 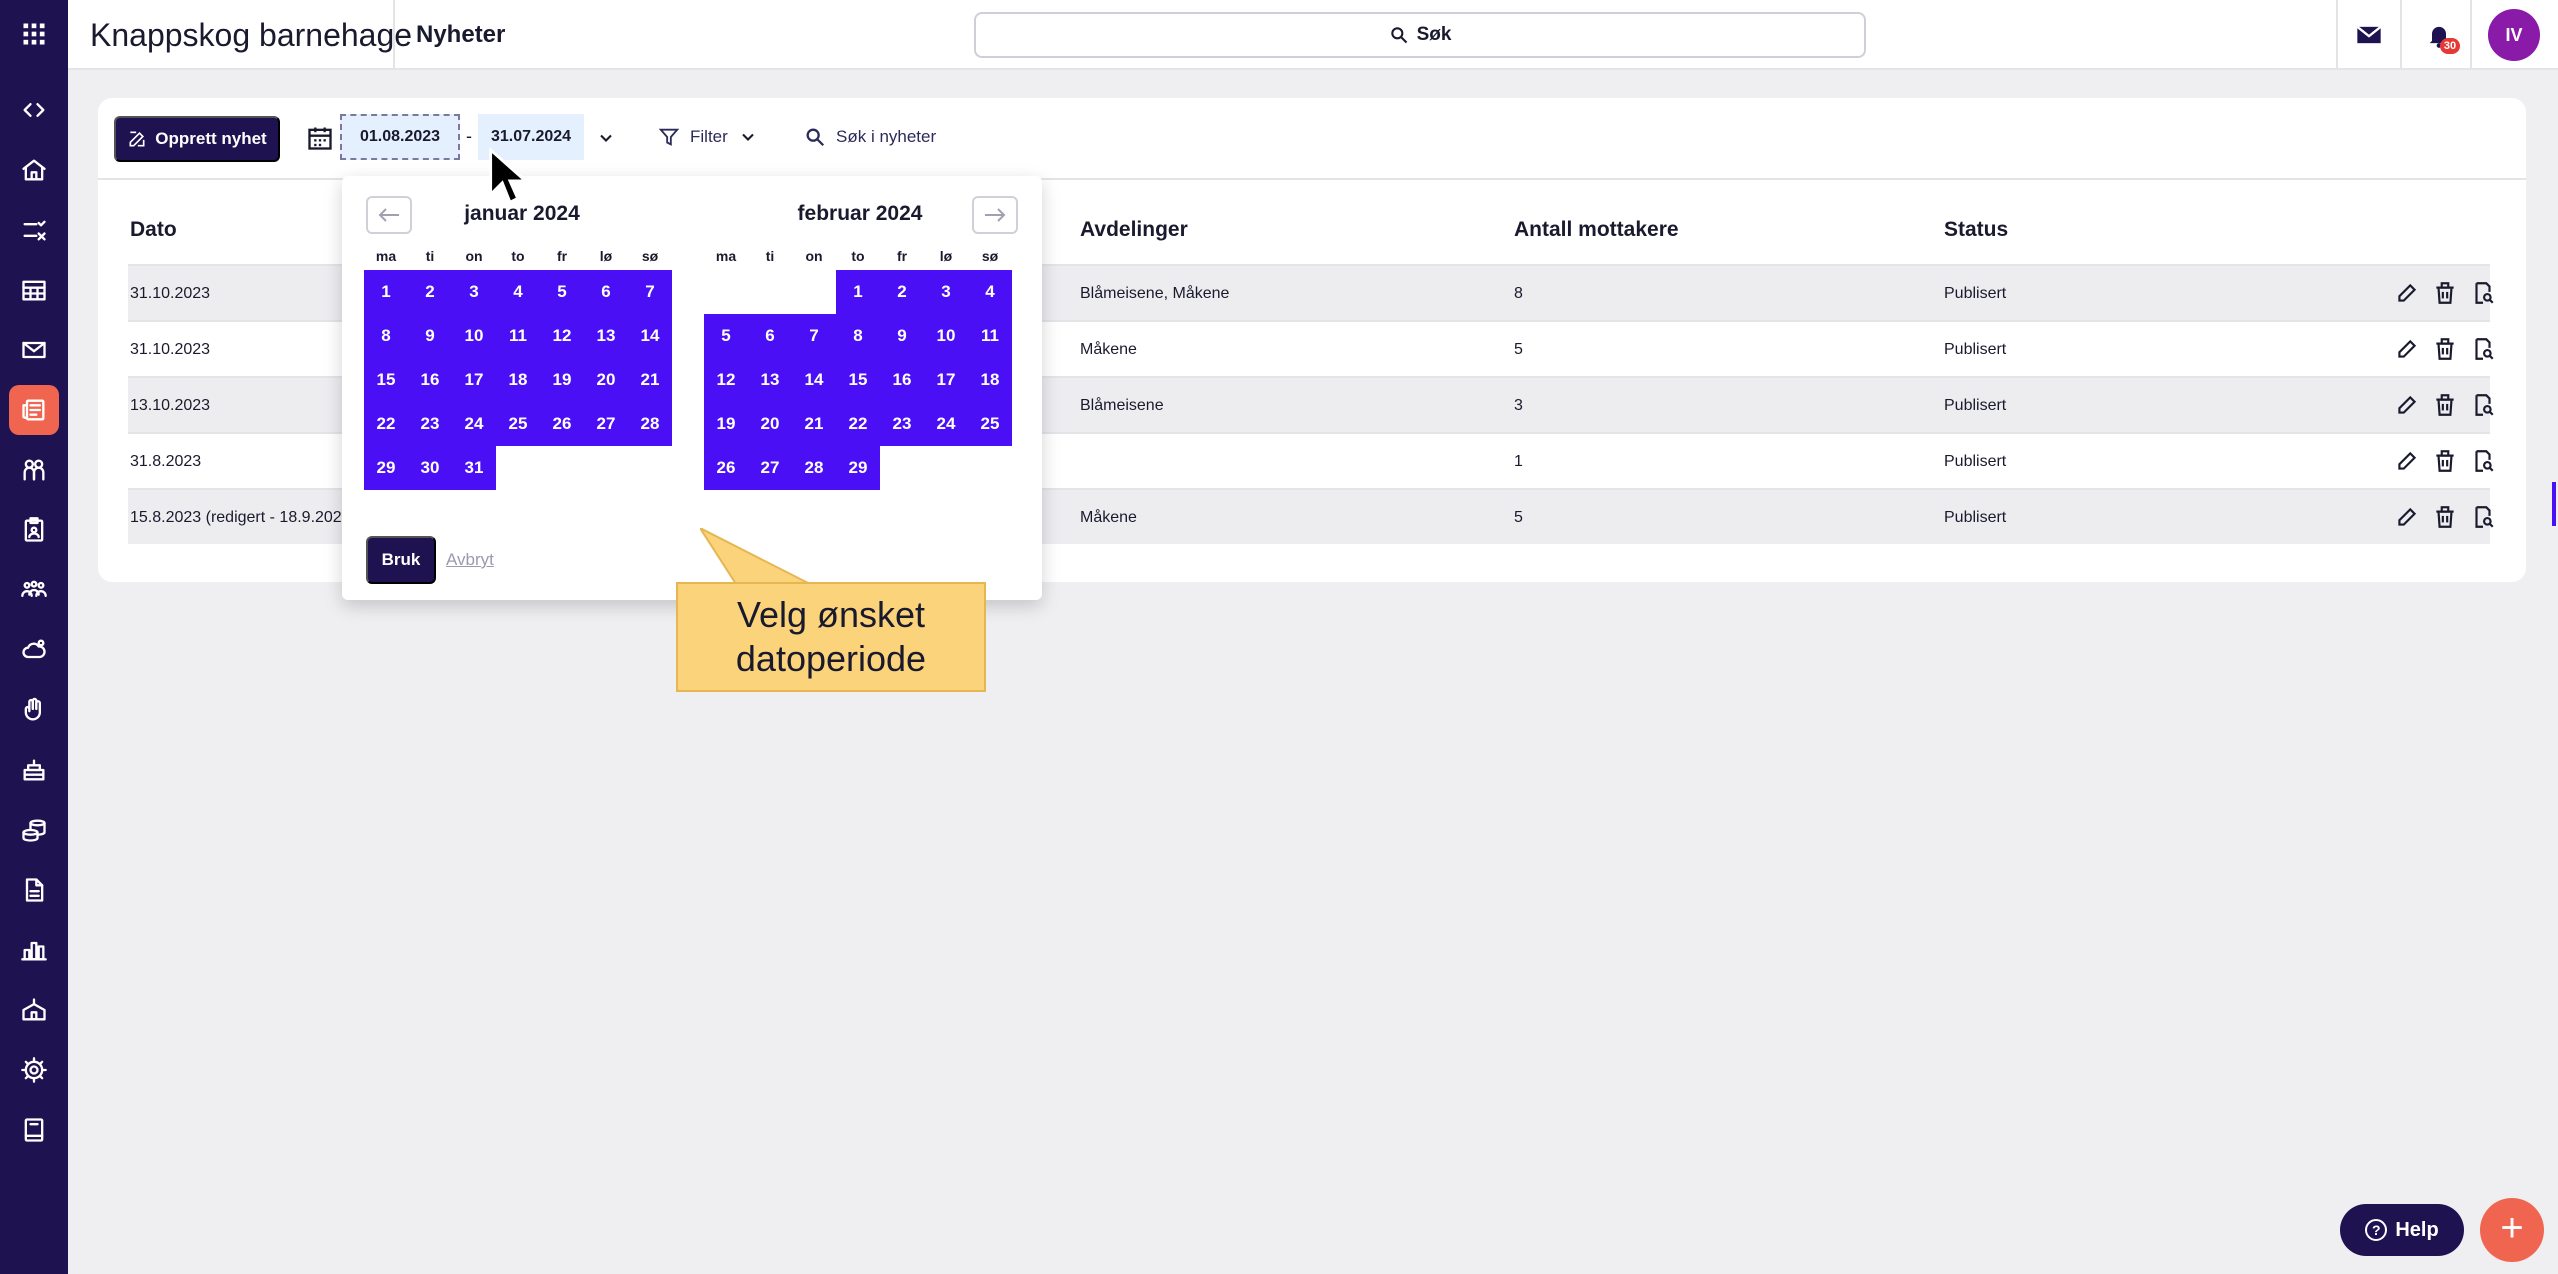 I want to click on global-search-input: Søk, so click(x=1420, y=35).